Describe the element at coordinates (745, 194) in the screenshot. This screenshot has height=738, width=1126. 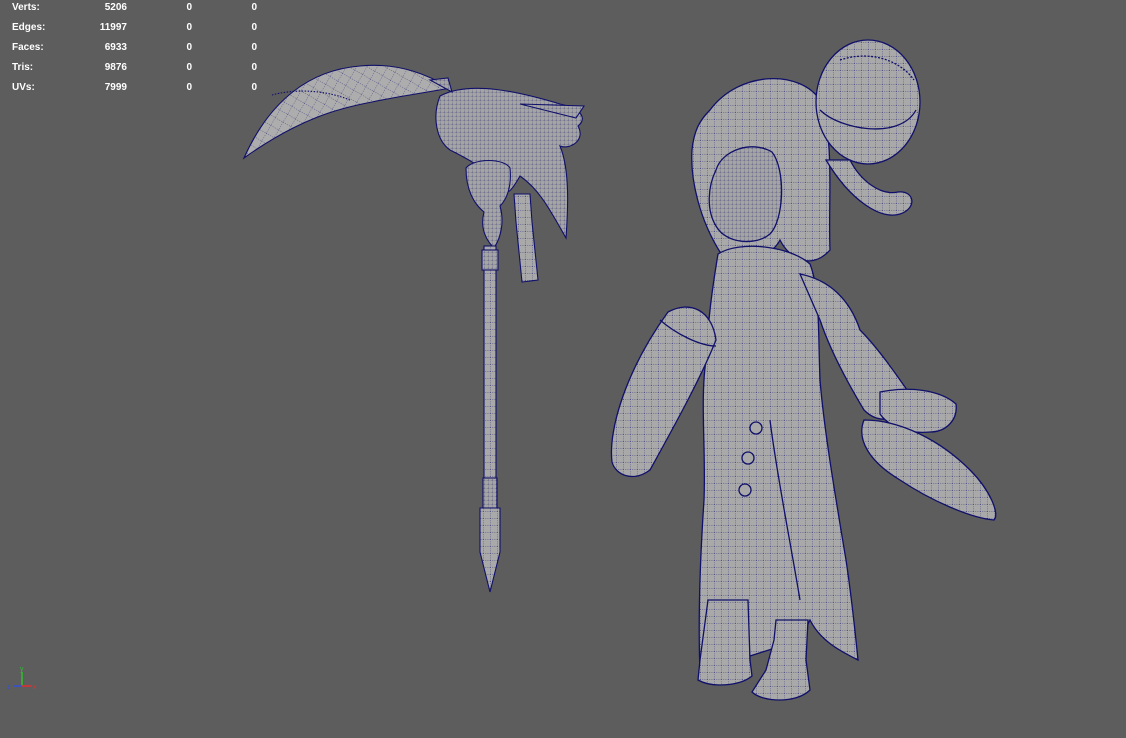
I see `character-face` at that location.